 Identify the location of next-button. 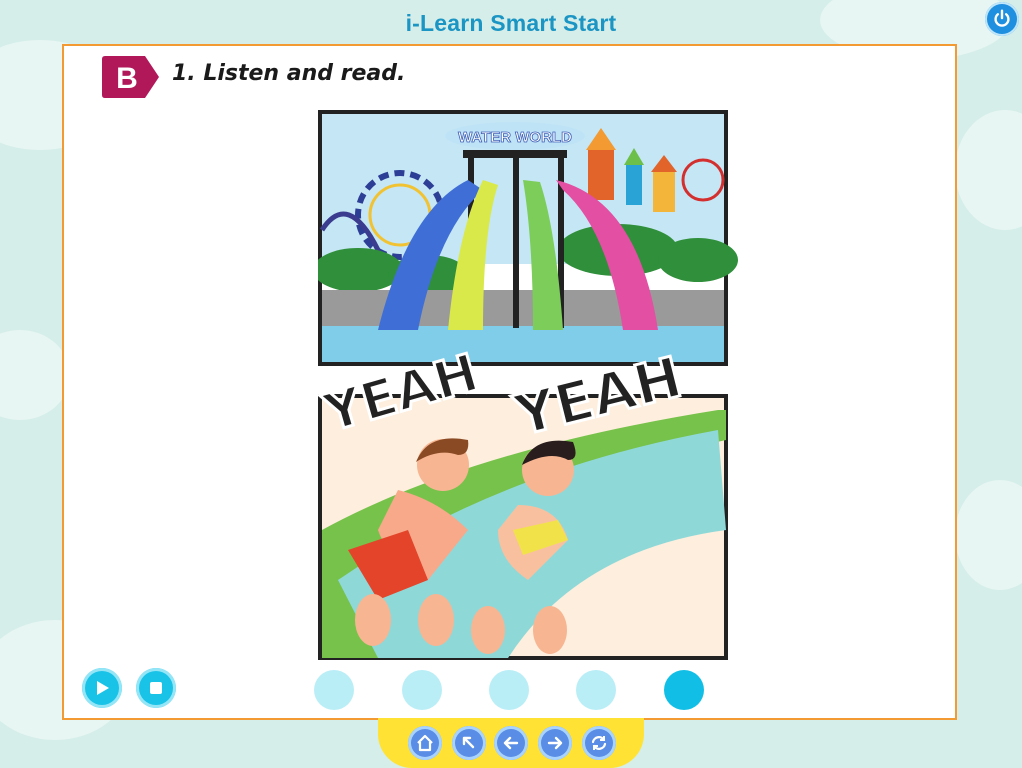
(555, 743).